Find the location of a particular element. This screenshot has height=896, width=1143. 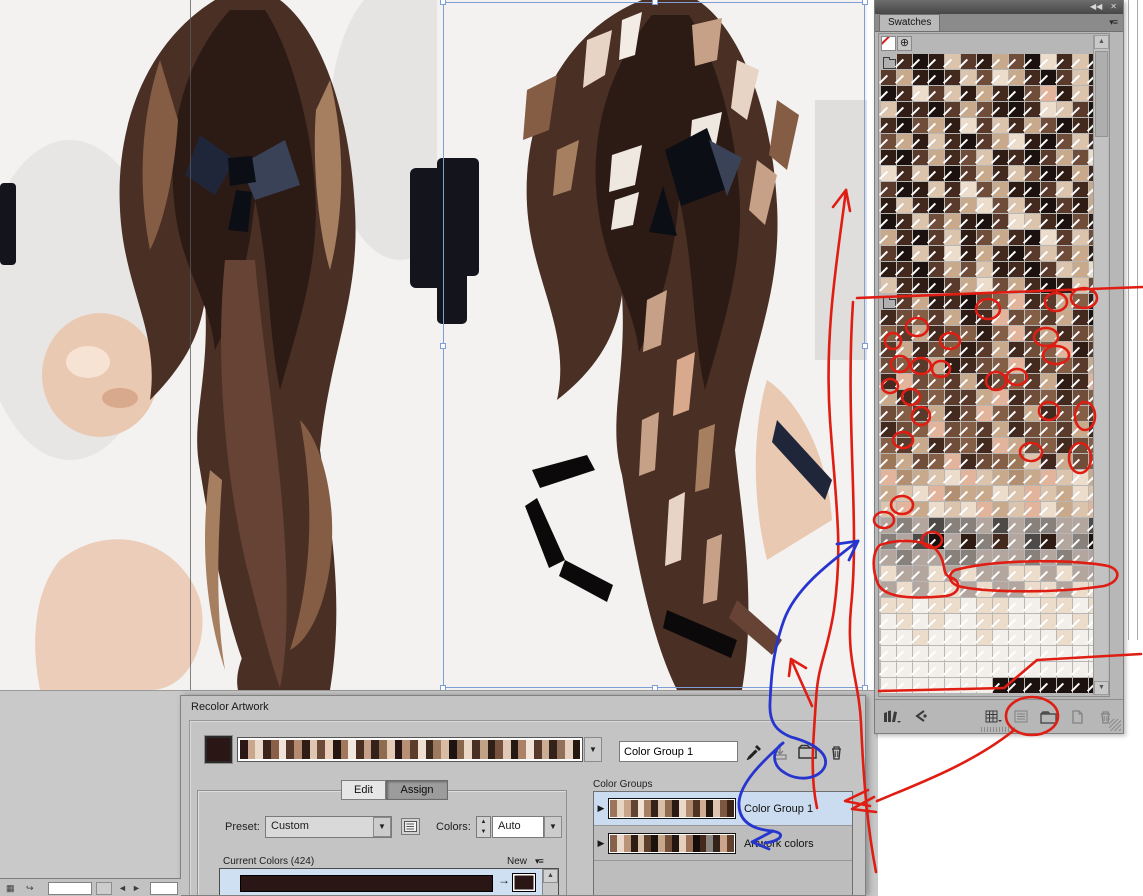

scrollbar-thumb is located at coordinates (1101, 94).